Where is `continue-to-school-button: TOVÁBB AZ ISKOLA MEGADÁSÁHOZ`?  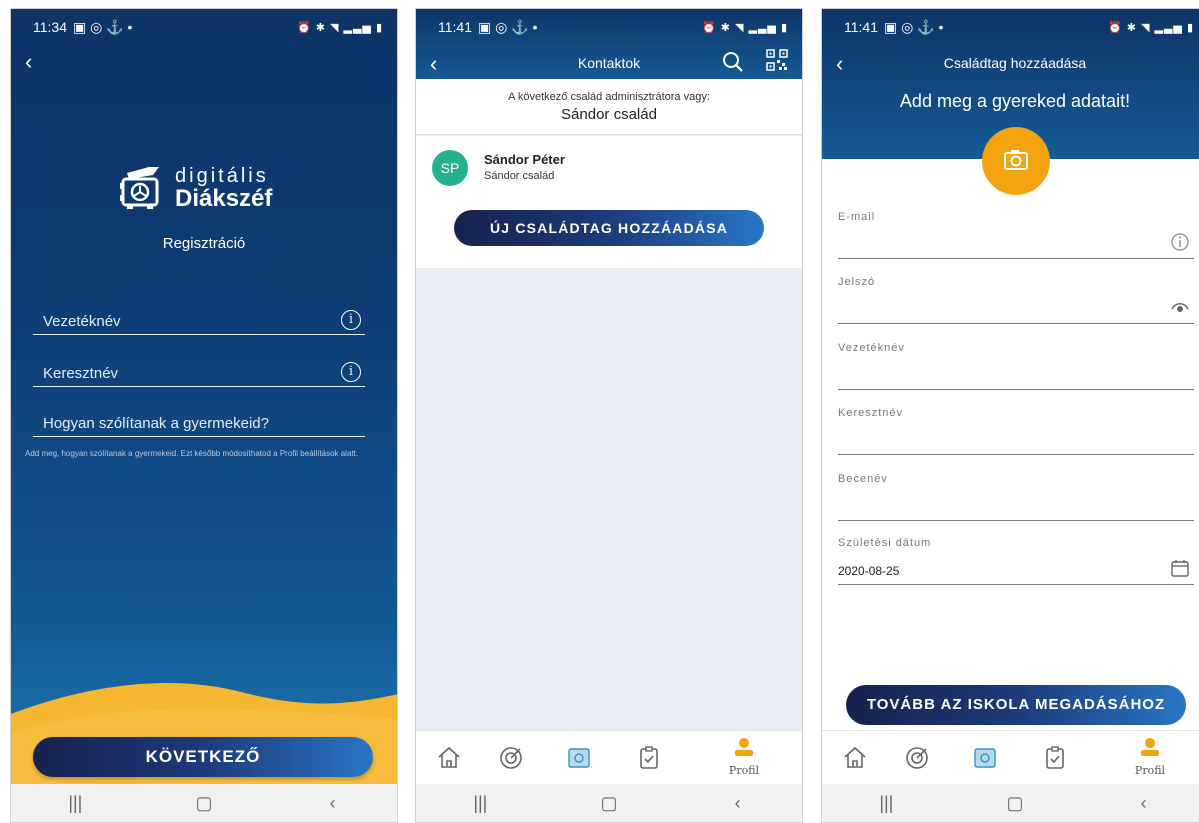 continue-to-school-button: TOVÁBB AZ ISKOLA MEGADÁSÁHOZ is located at coordinates (1016, 705).